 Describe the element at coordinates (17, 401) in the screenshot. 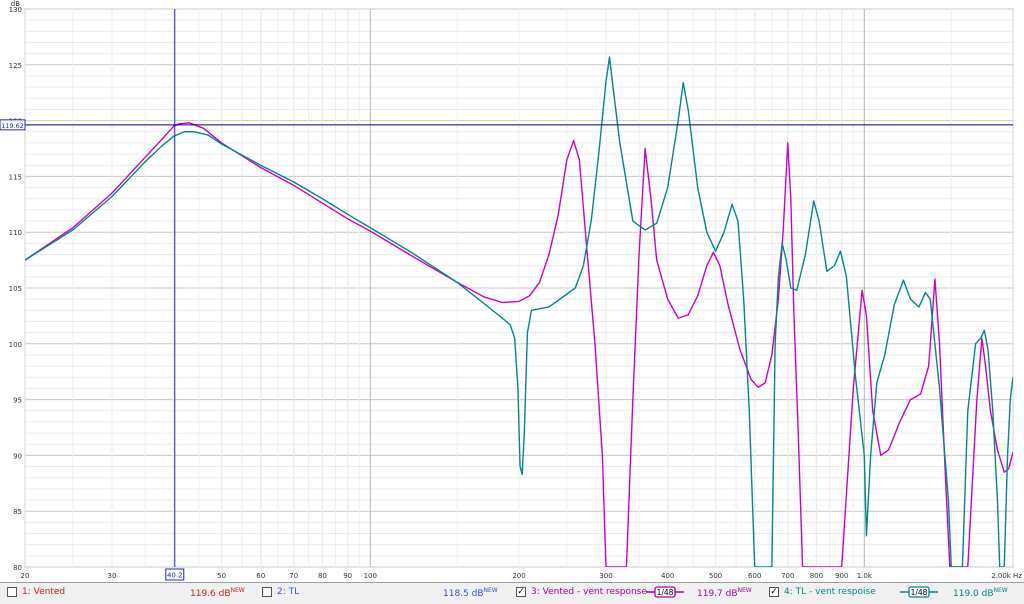

I see `y-tick-label: 95` at that location.